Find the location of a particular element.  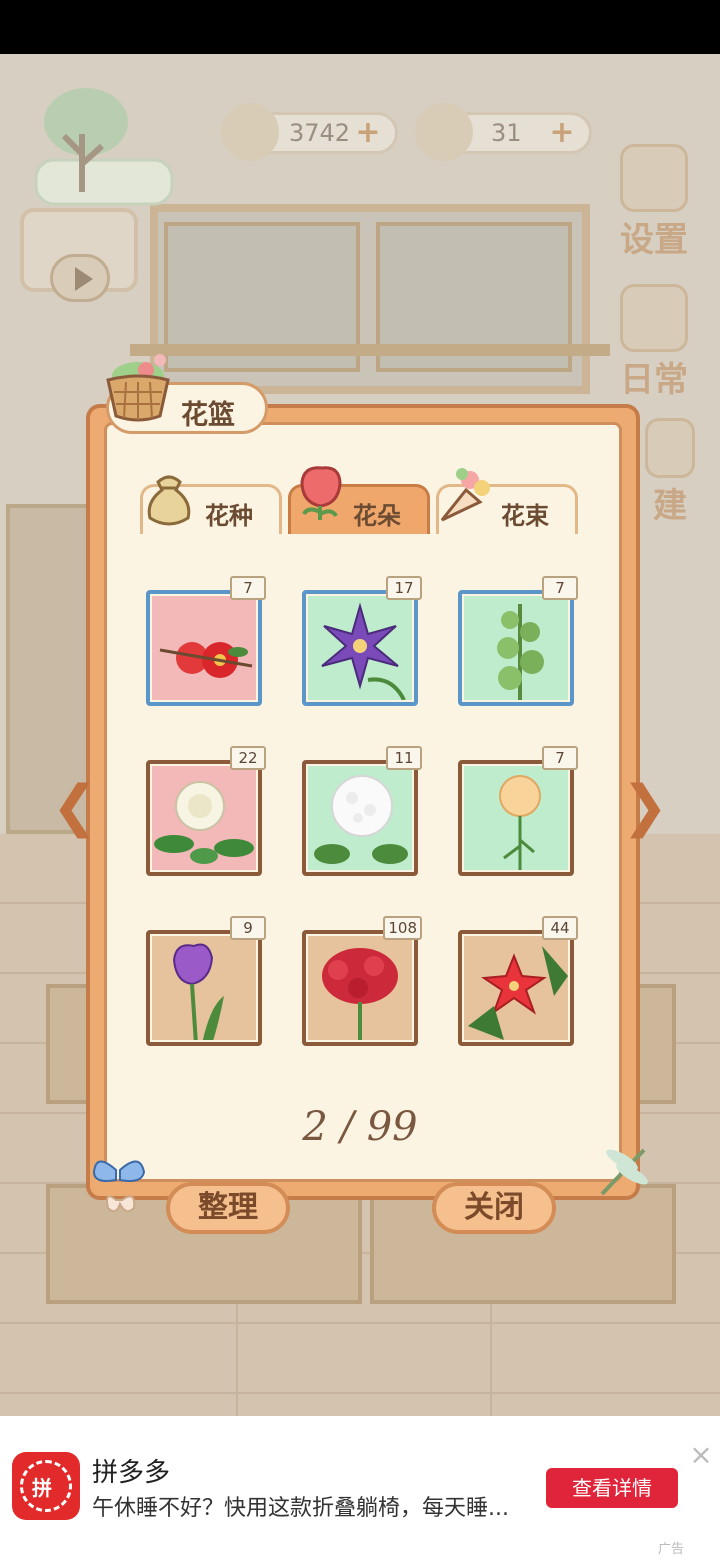

settings-label: 设置 is located at coordinates (654, 240).